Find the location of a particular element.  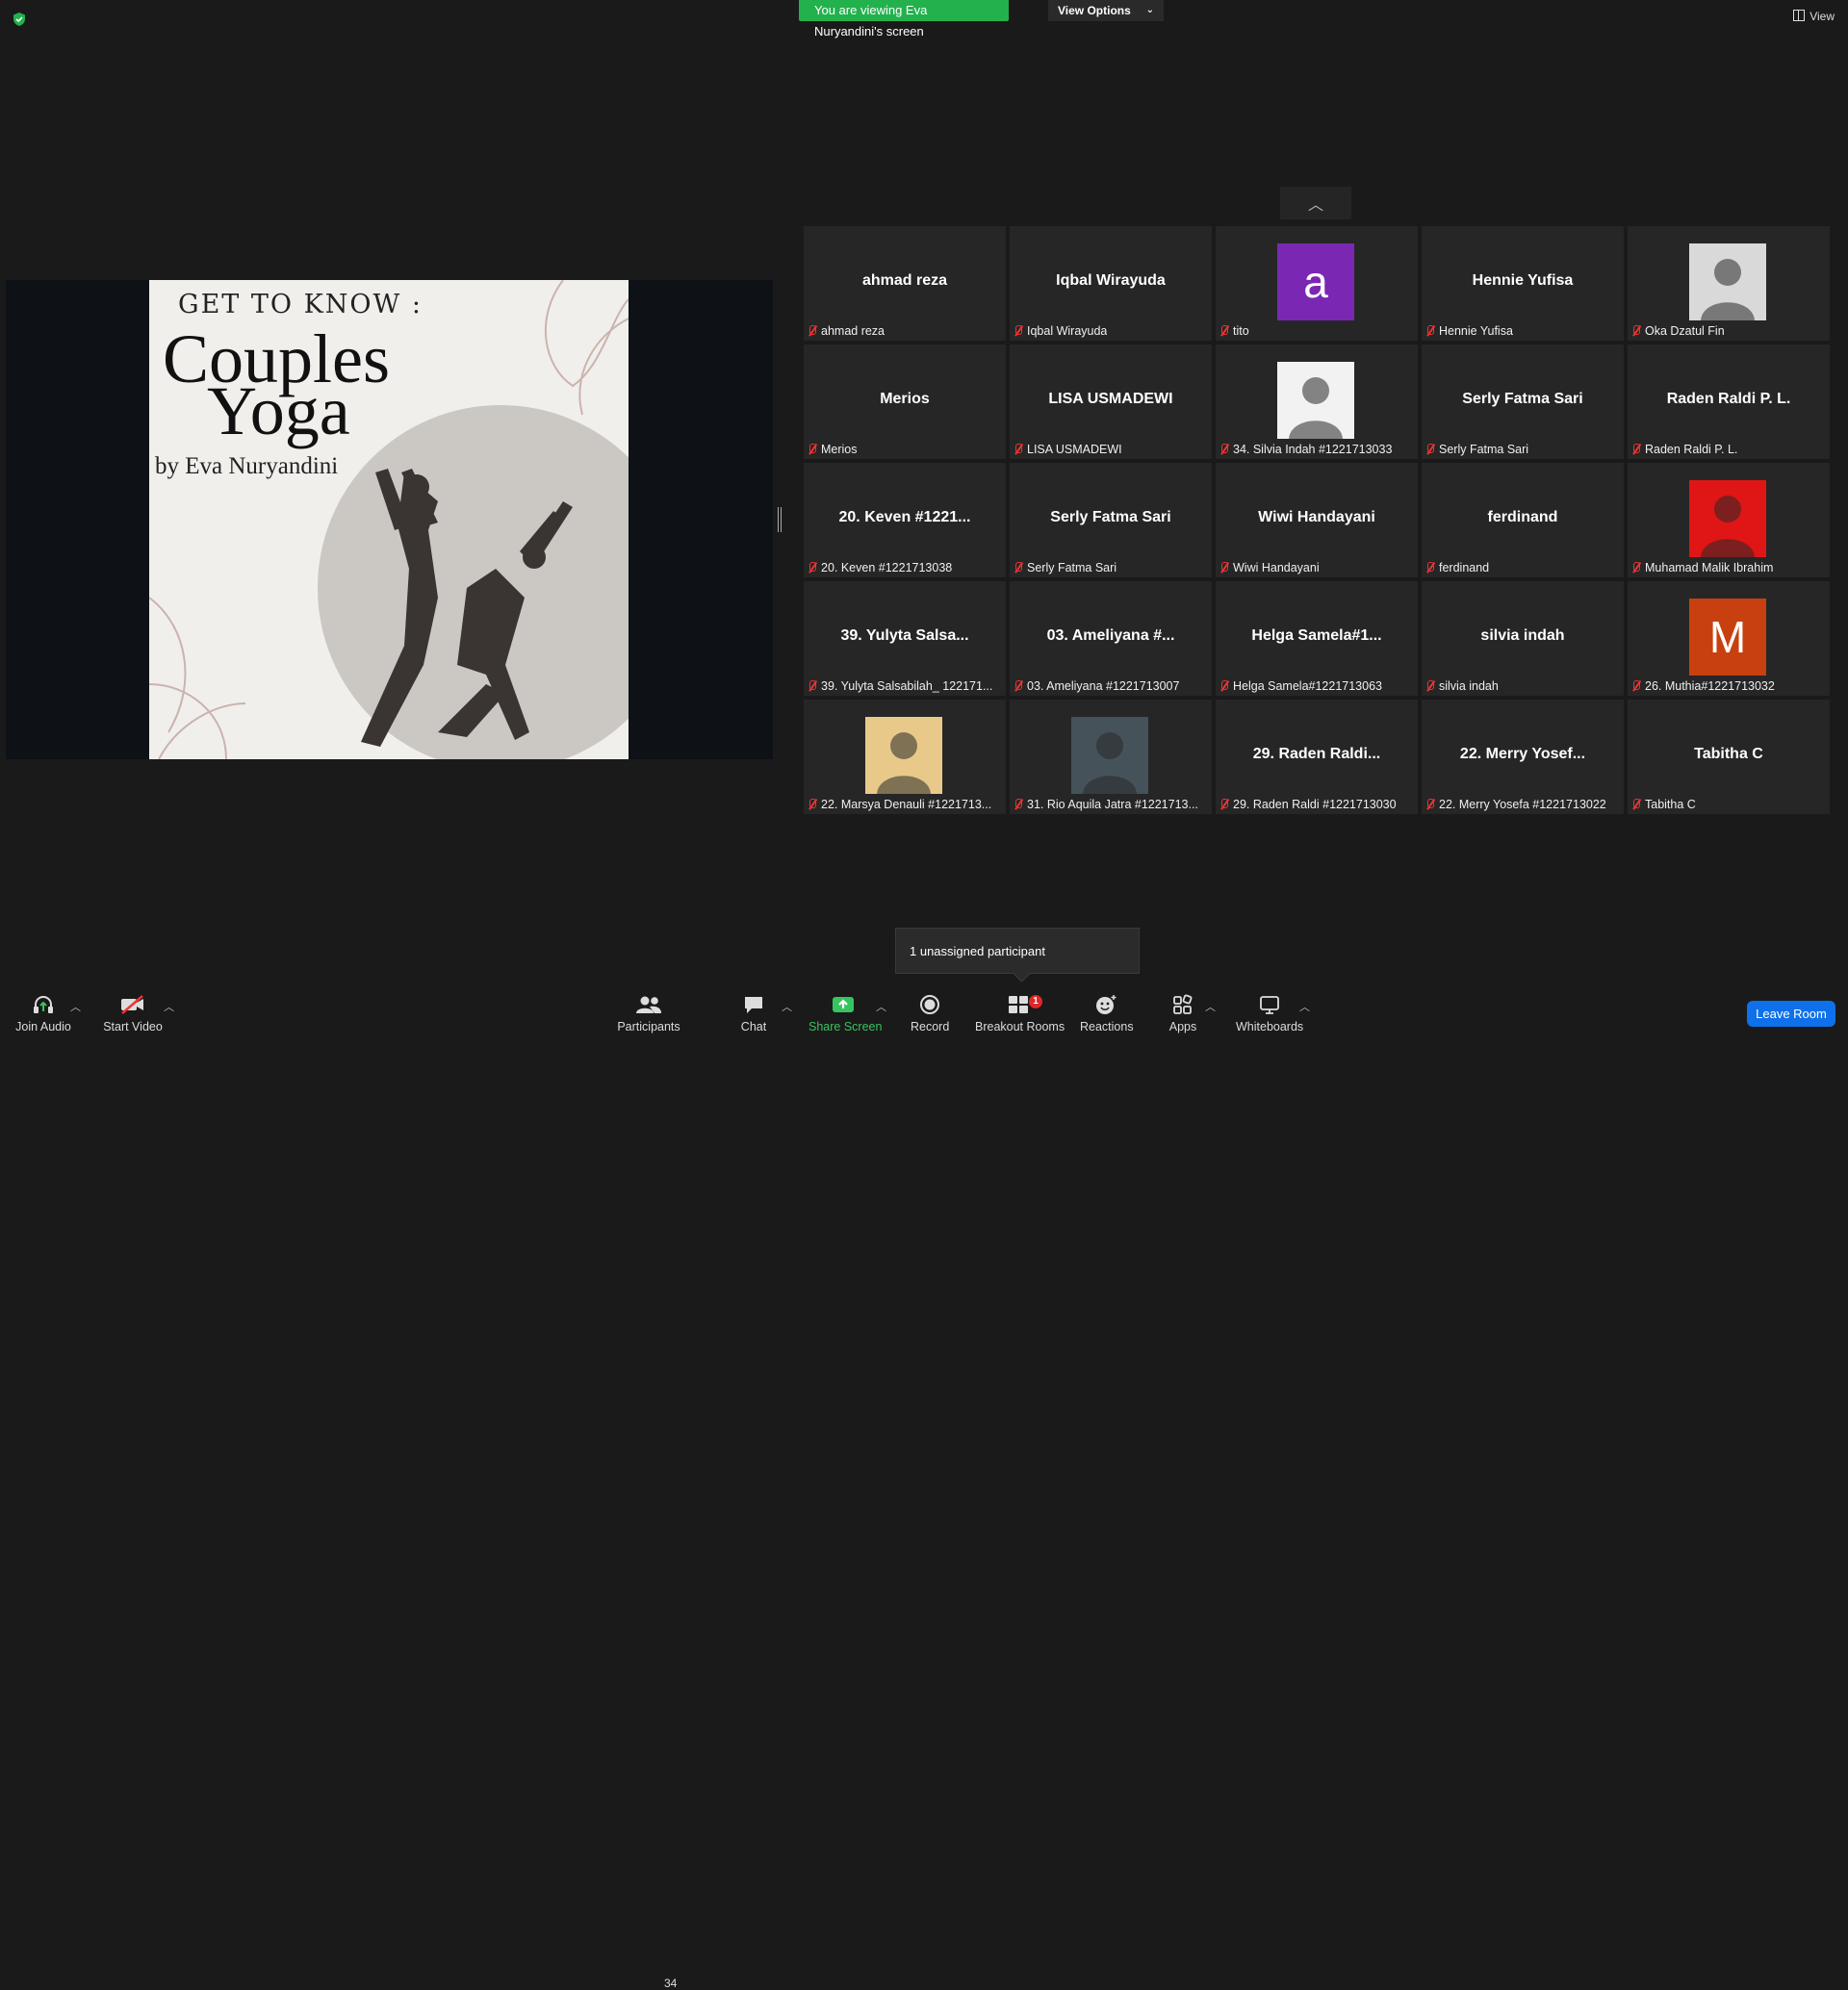

leave-room-button: Leave Room is located at coordinates (1791, 1014).